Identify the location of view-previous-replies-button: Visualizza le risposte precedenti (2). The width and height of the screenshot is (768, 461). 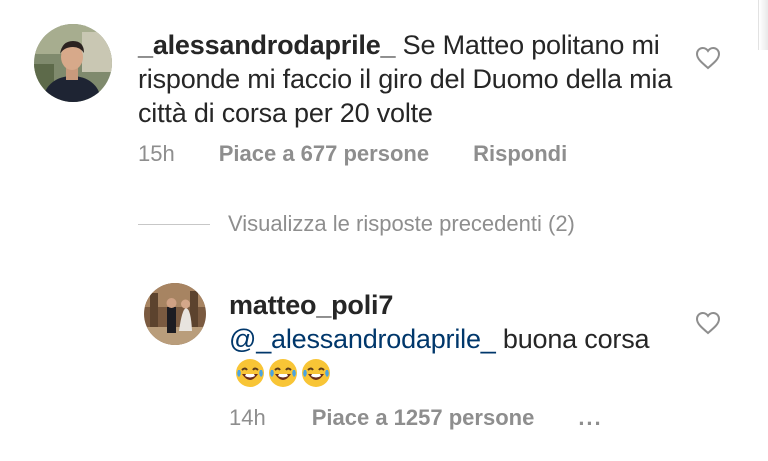
(356, 224).